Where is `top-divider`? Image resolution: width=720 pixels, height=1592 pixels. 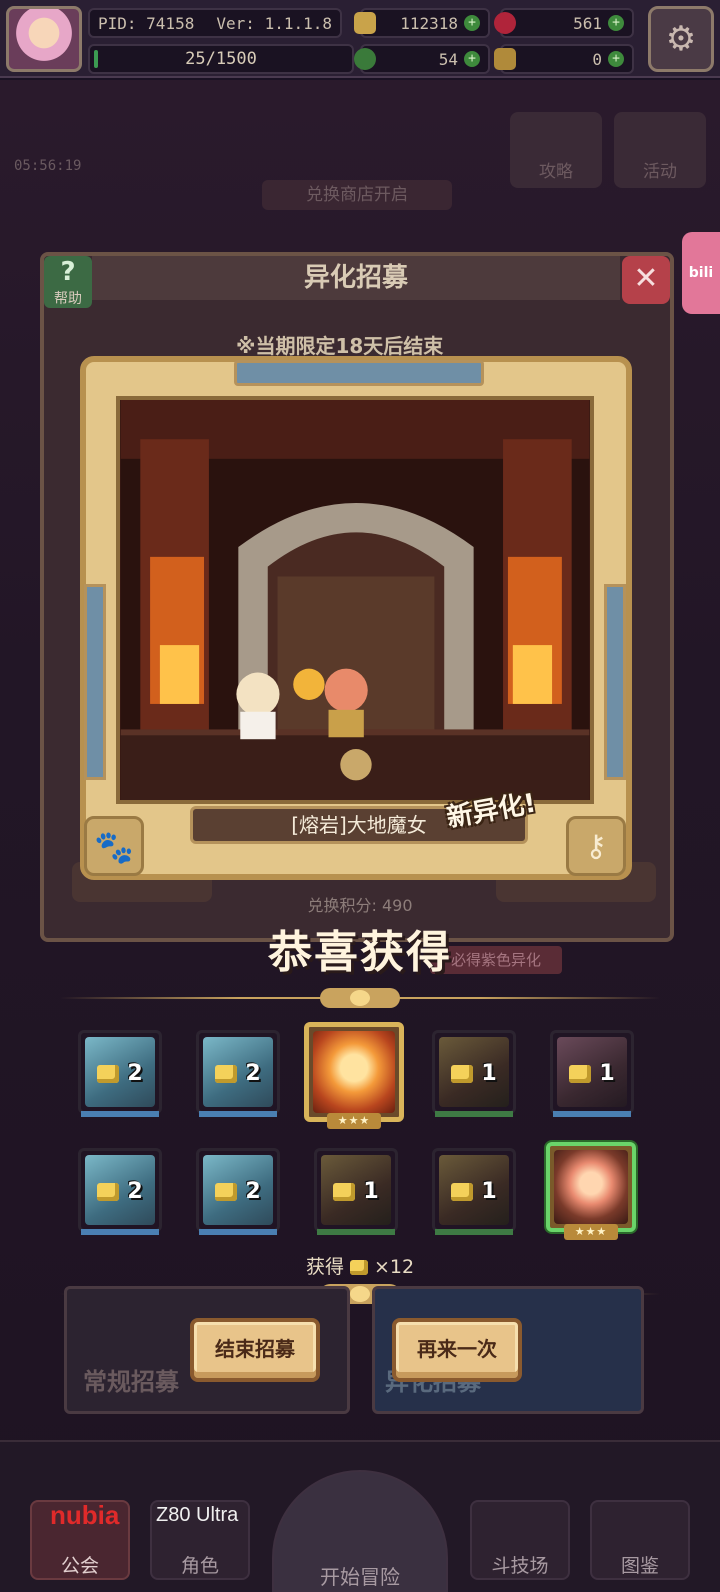
top-divider is located at coordinates (360, 998).